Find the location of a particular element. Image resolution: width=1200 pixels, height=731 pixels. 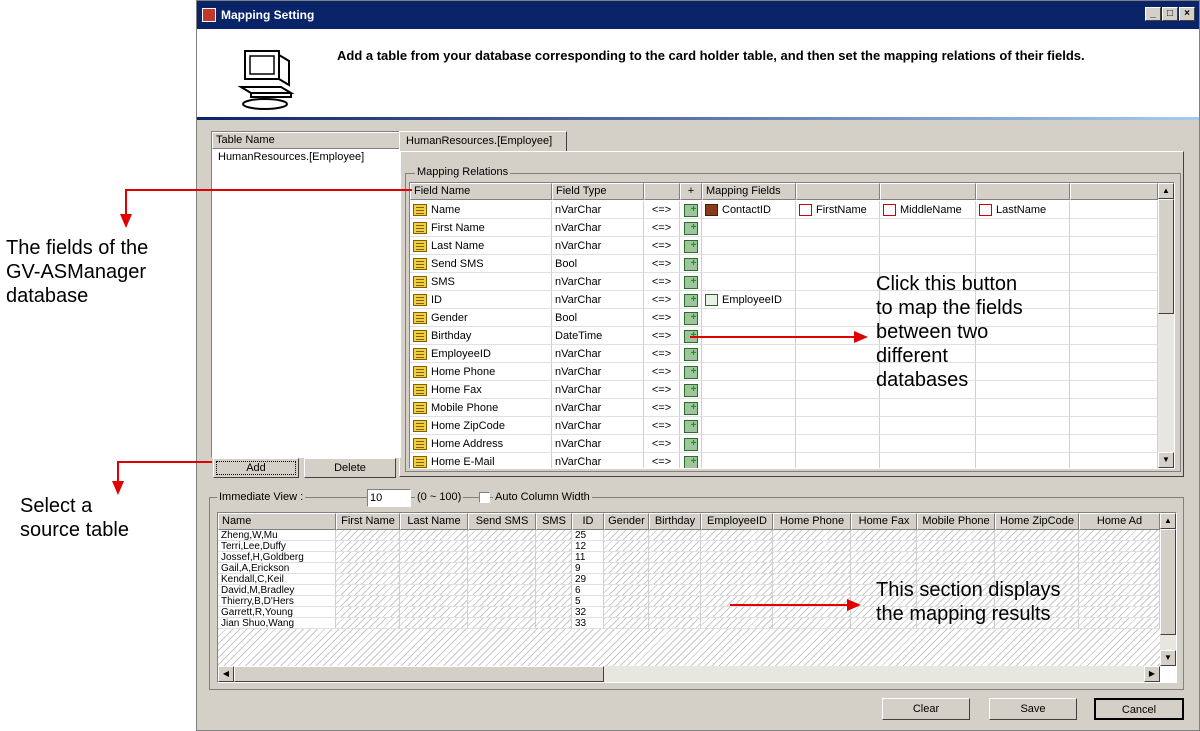

field-type-column-header: Field Type is located at coordinates (598, 191).